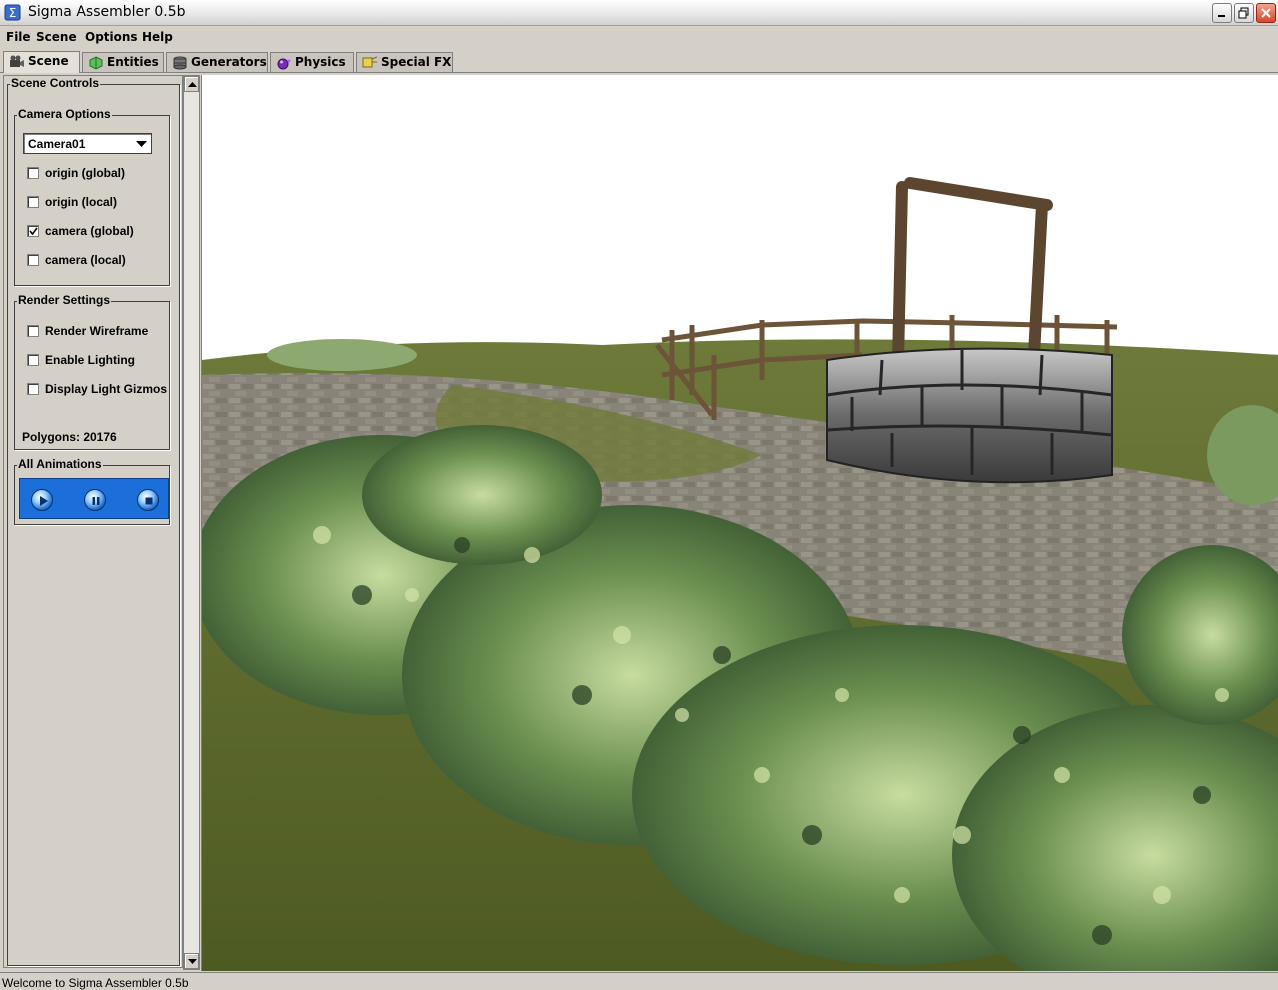  I want to click on menu-bar: File Scene Options Help, so click(639, 38).